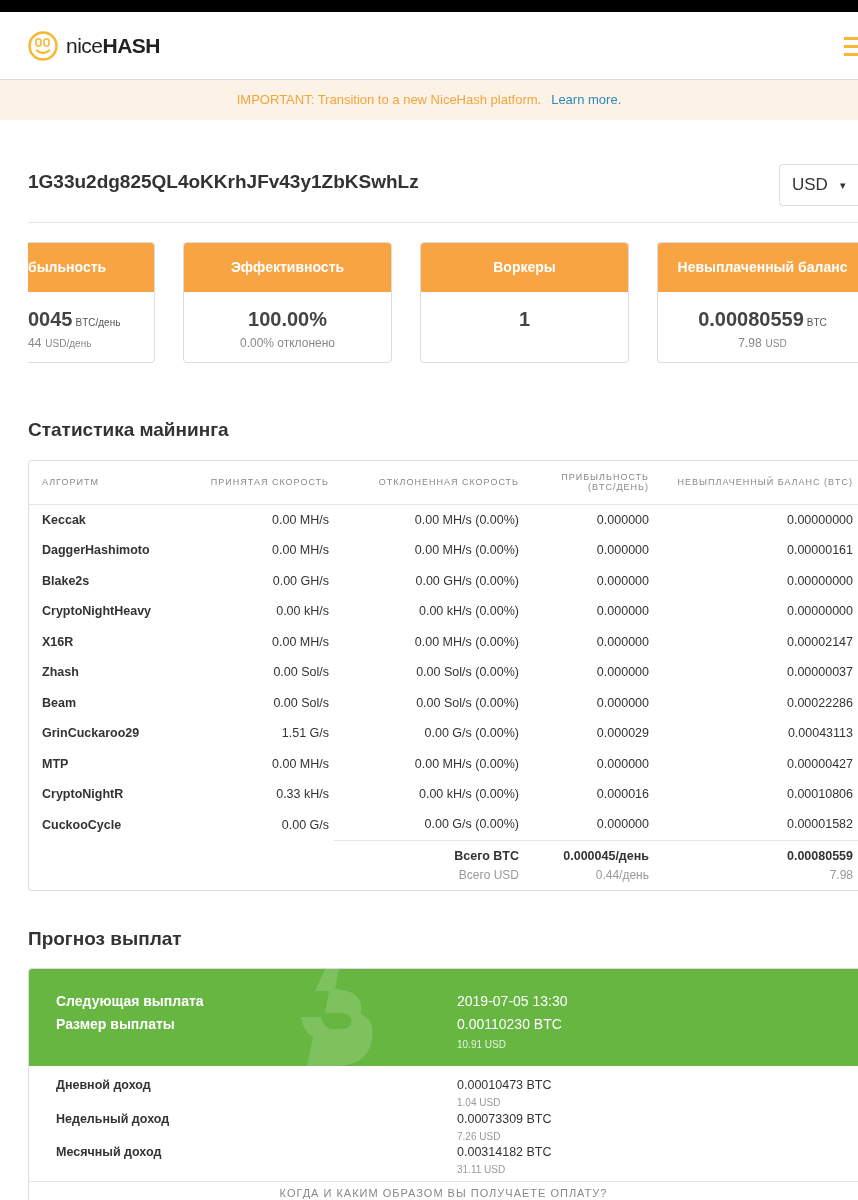 This screenshot has width=858, height=1200. What do you see at coordinates (589, 825) in the screenshot?
I see `table-cell: 0.000000` at bounding box center [589, 825].